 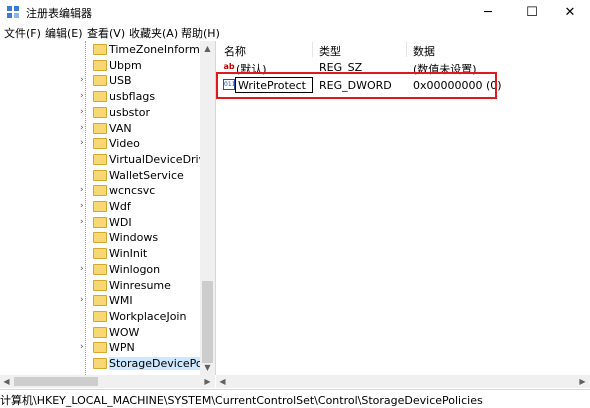 I want to click on column-header-data: 数据, so click(x=424, y=51).